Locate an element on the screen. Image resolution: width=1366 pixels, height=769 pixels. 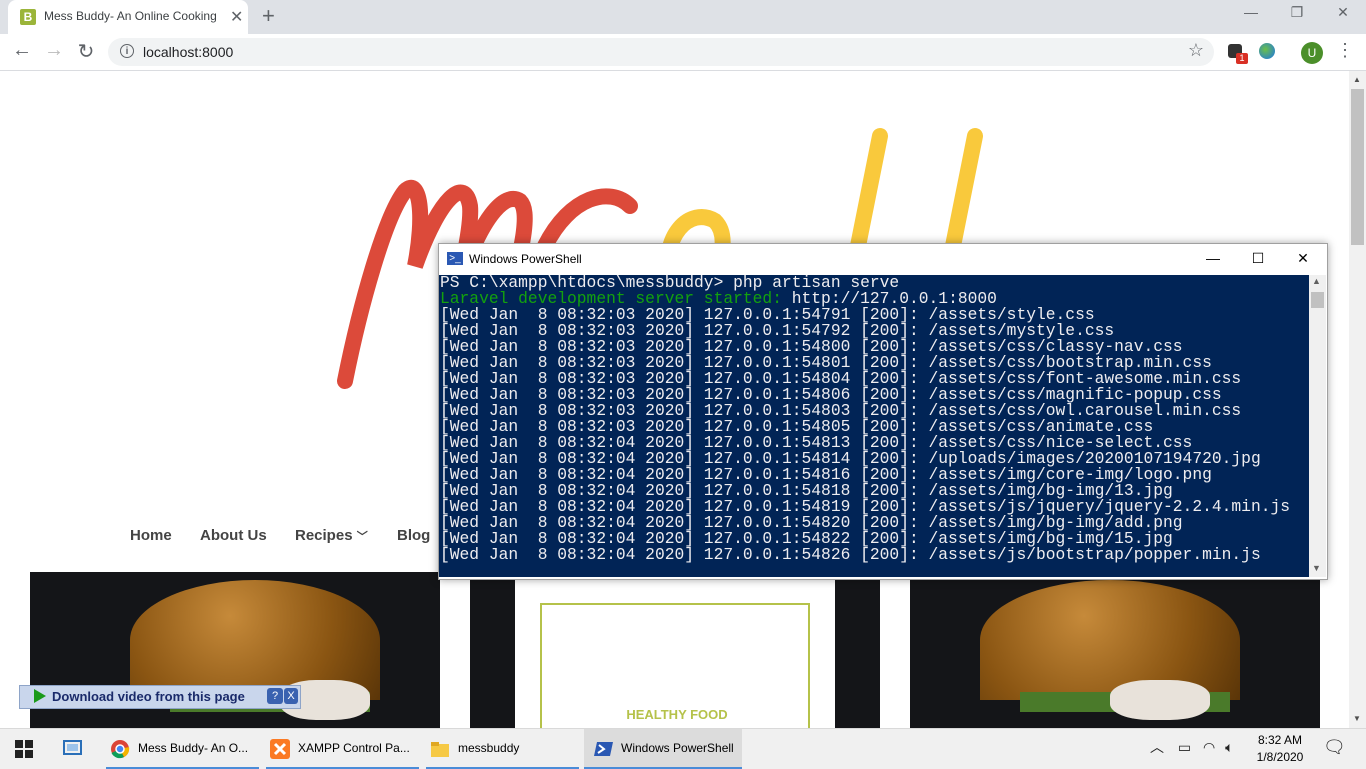
burger-bun is located at coordinates (1110, 640).